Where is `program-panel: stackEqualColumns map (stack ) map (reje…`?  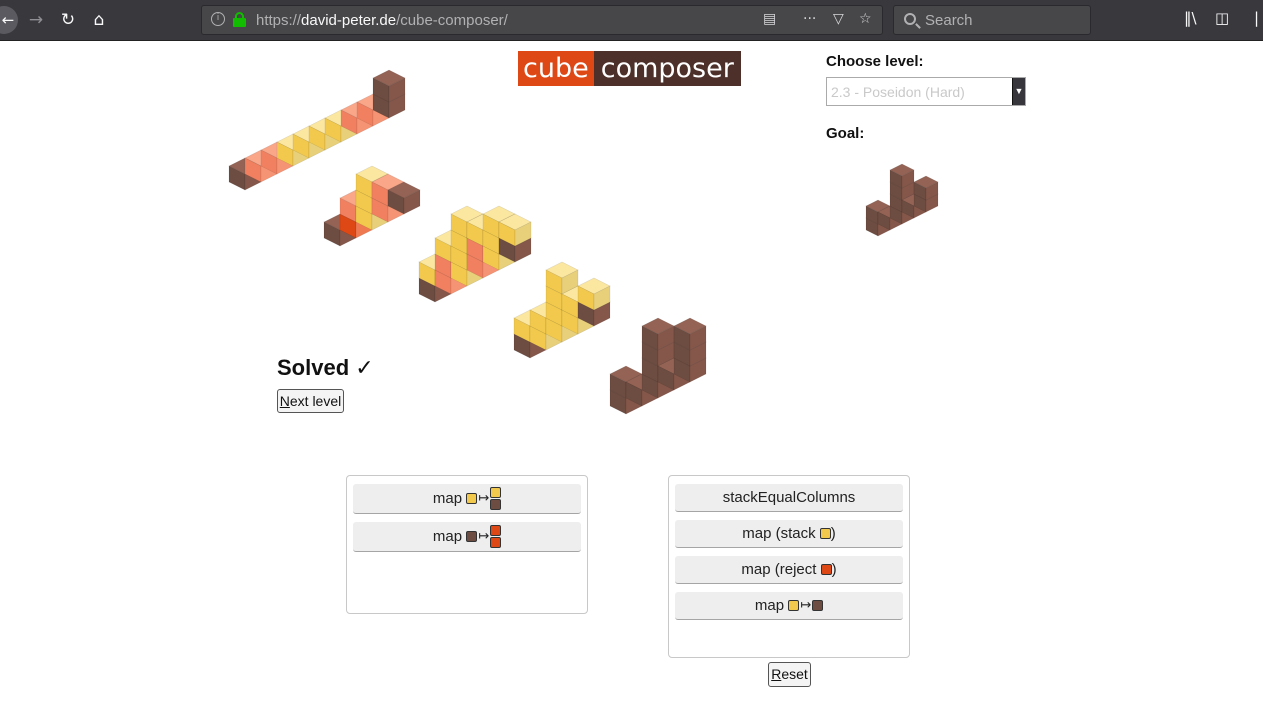
program-panel: stackEqualColumns map (stack ) map (reje… is located at coordinates (789, 566).